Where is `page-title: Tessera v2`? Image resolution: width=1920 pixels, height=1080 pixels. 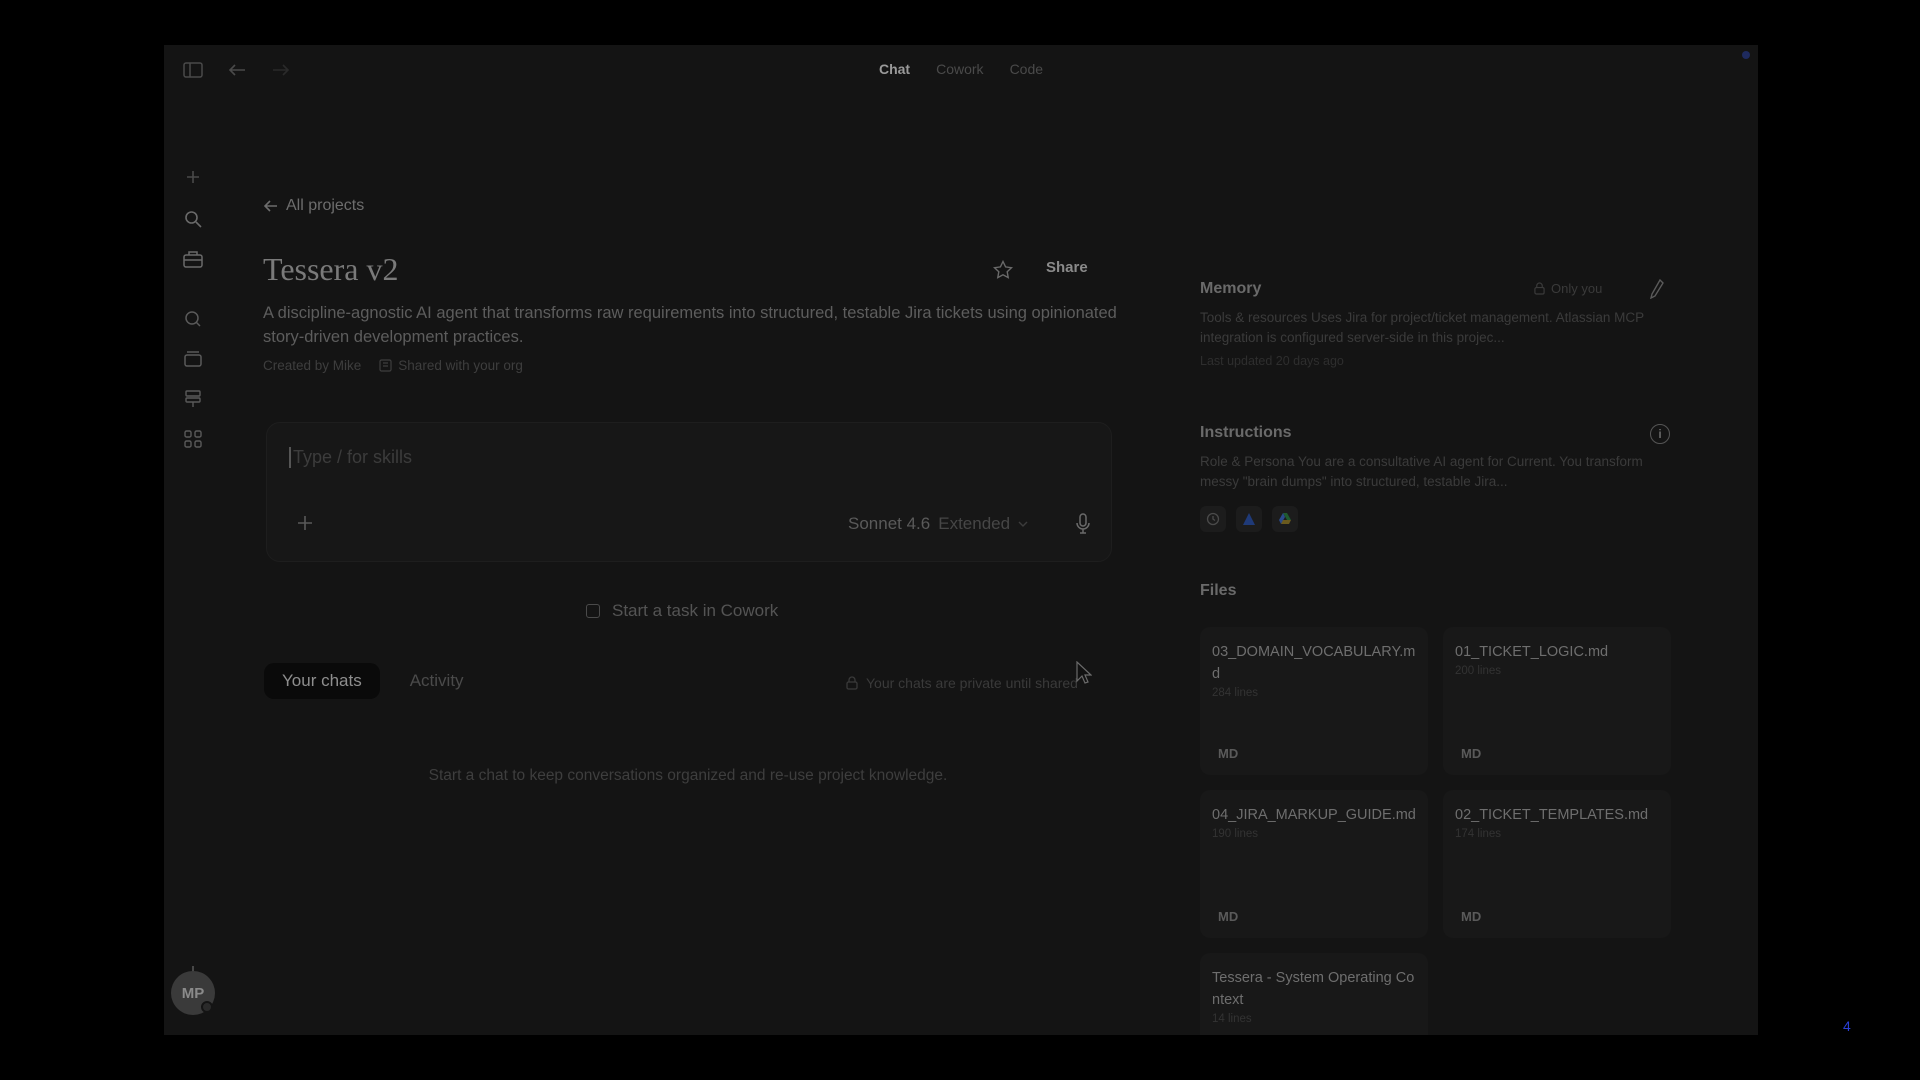
page-title: Tessera v2 is located at coordinates (331, 269).